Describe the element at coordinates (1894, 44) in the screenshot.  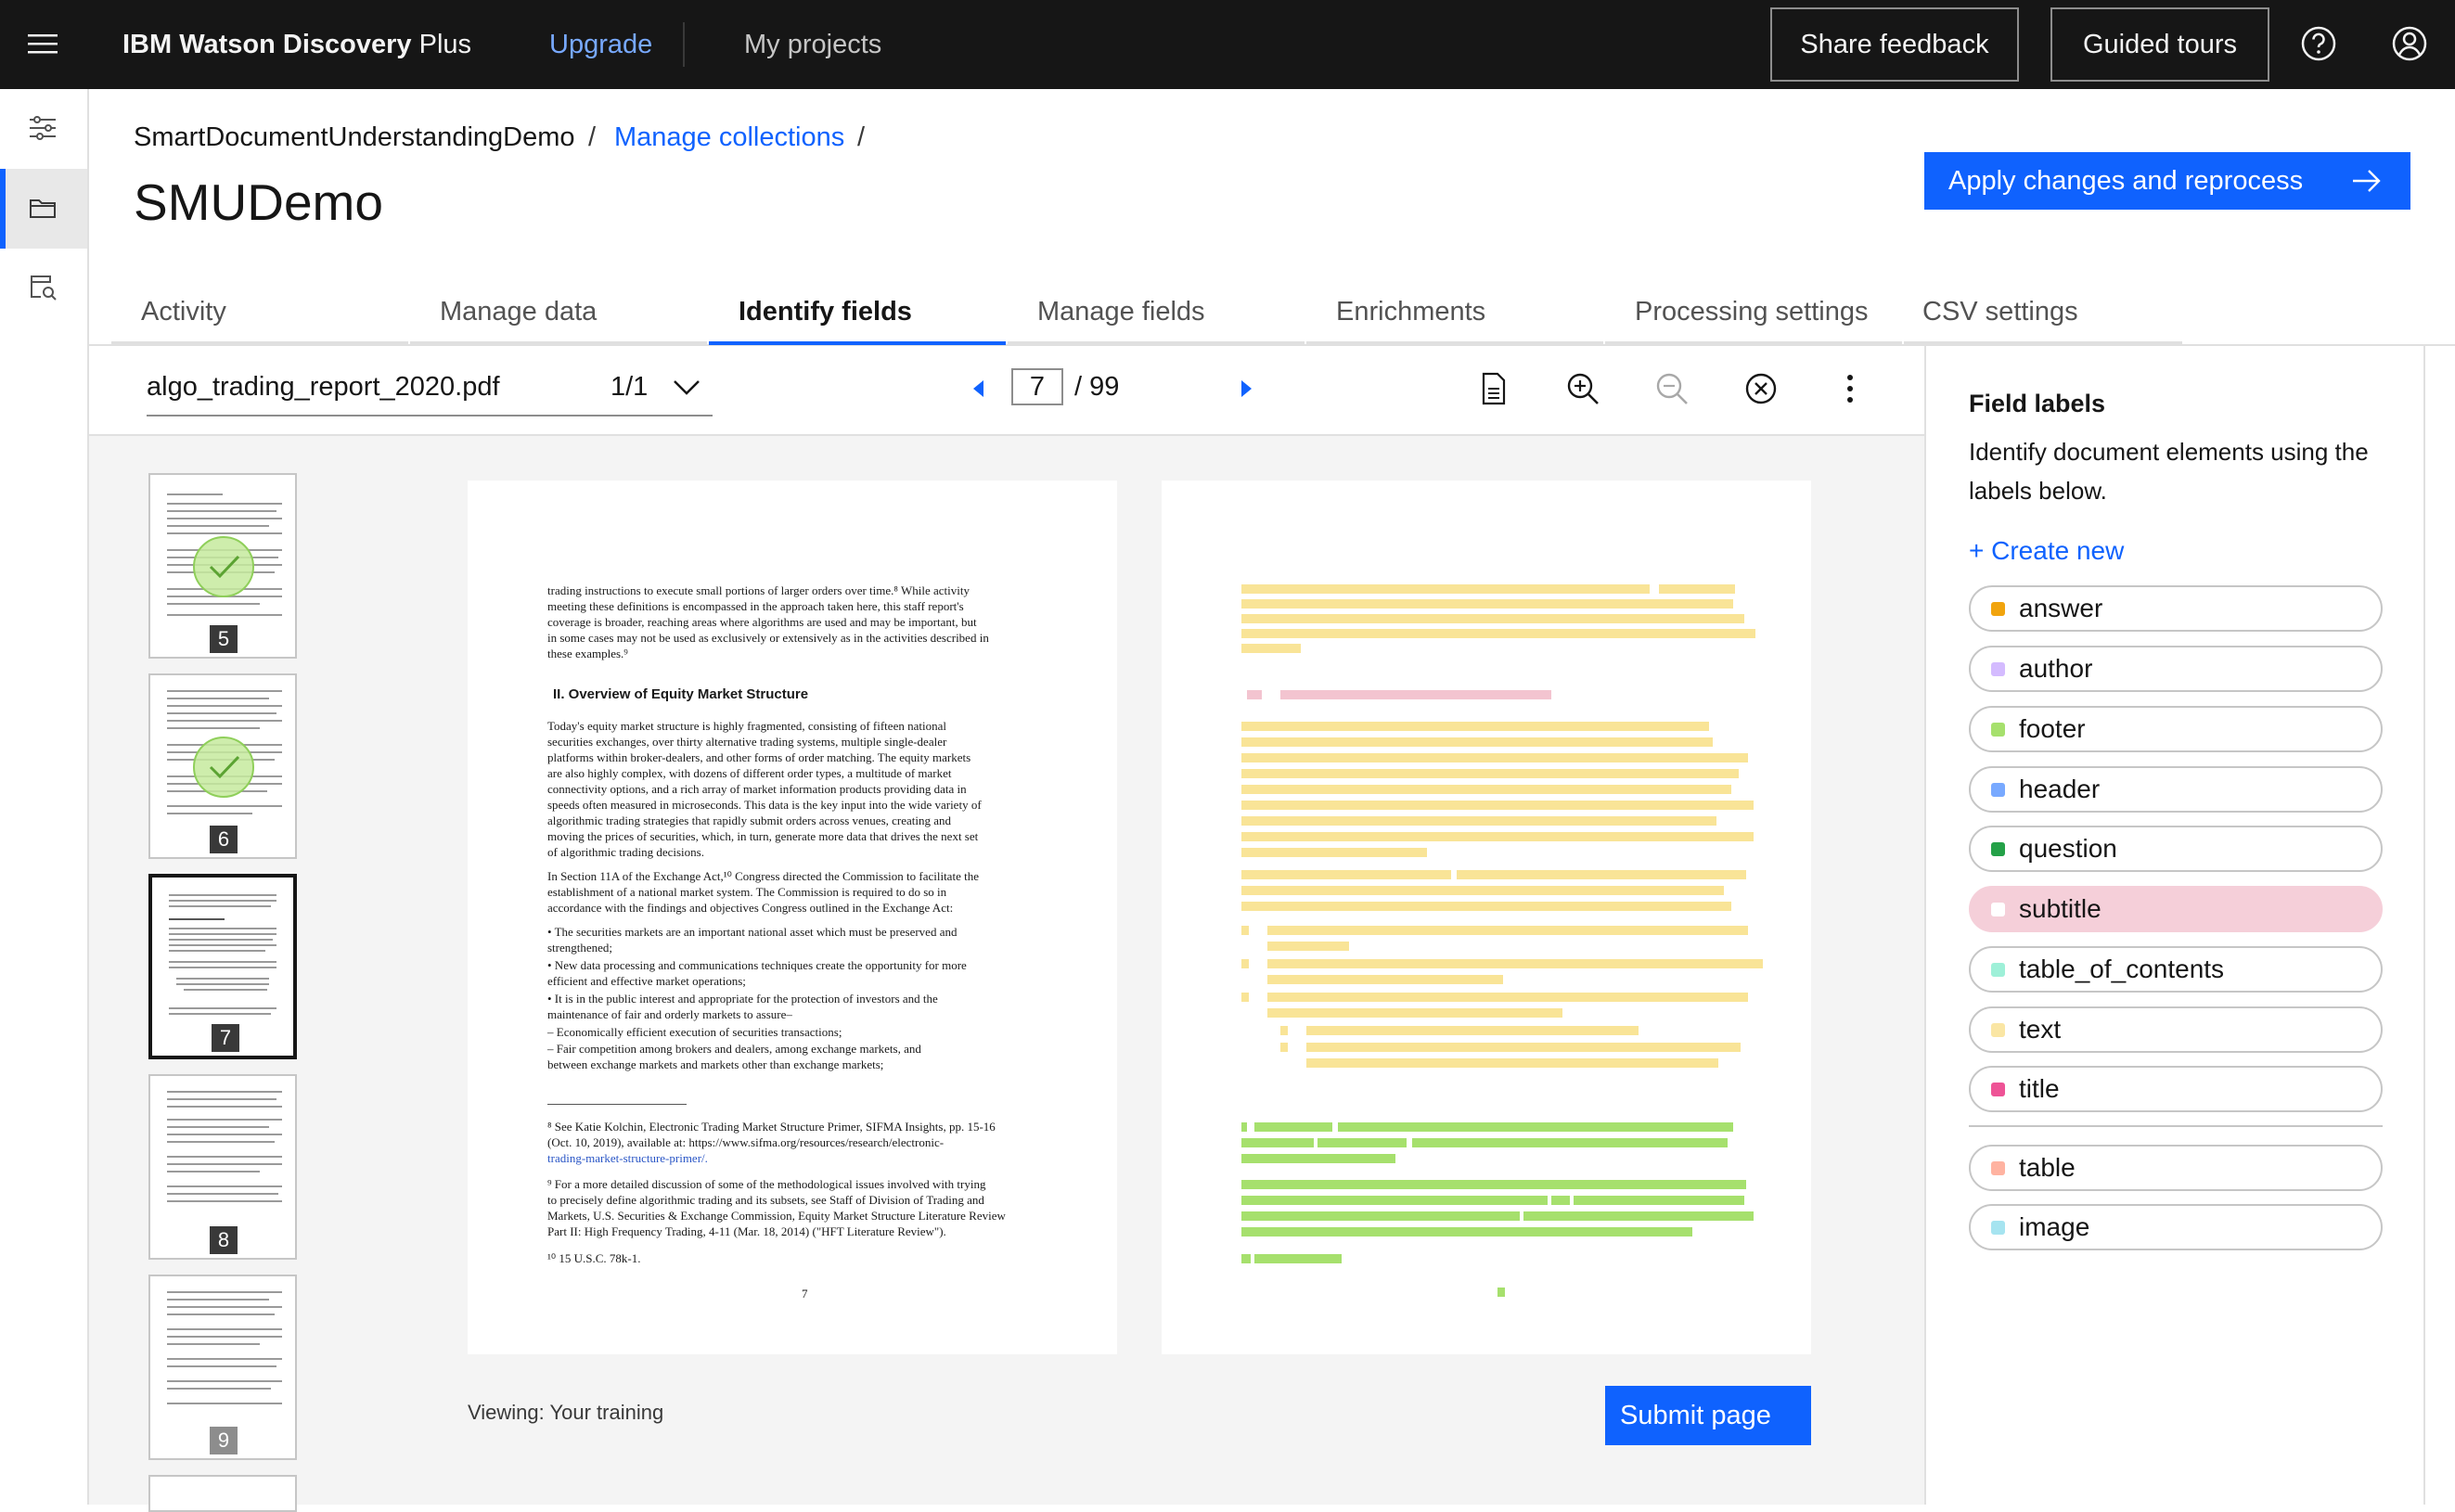
I see `share-feedback-button: Share feedback` at that location.